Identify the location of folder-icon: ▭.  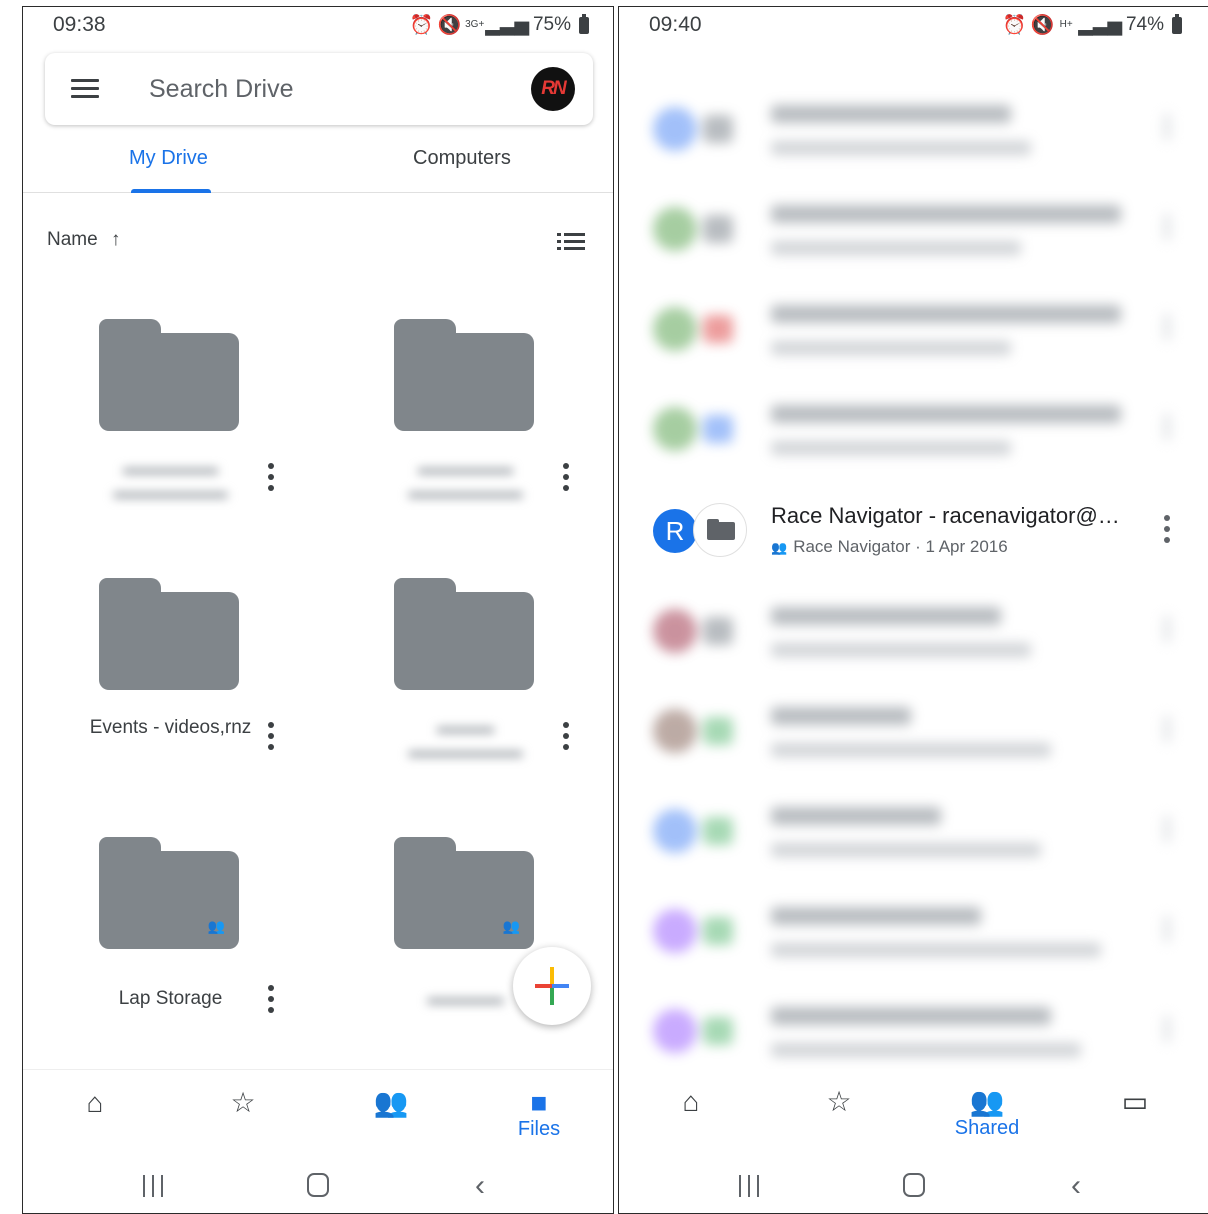
(1135, 1101).